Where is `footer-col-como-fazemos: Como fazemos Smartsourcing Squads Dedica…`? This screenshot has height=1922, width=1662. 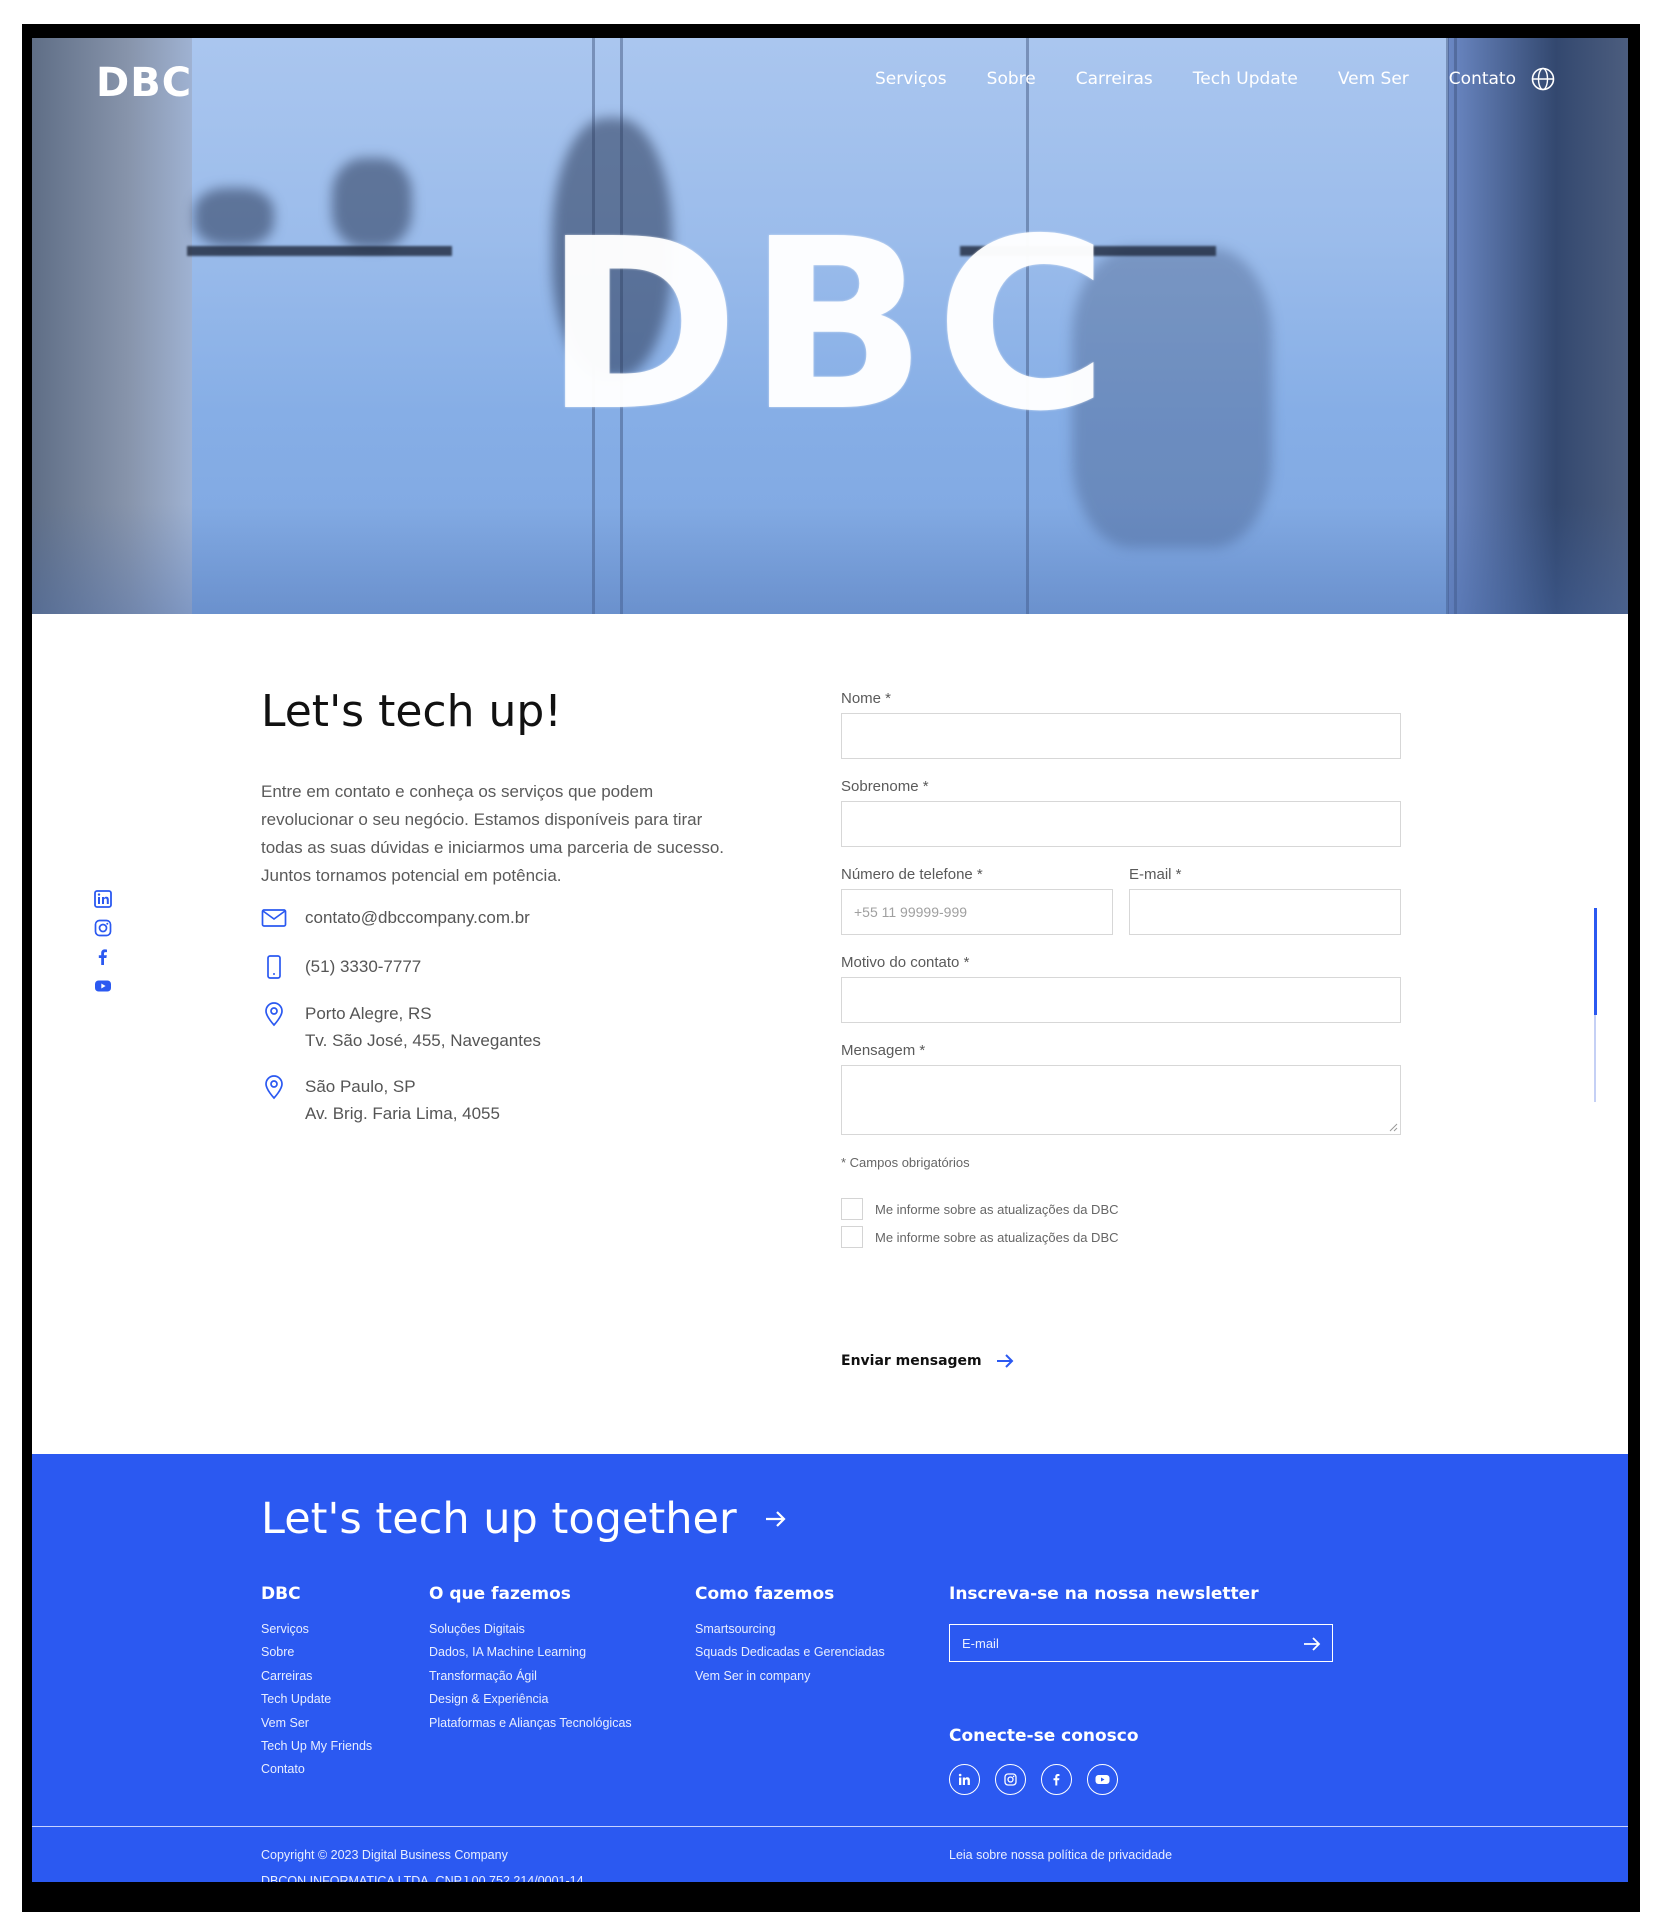 footer-col-como-fazemos: Como fazemos Smartsourcing Squads Dedica… is located at coordinates (790, 1636).